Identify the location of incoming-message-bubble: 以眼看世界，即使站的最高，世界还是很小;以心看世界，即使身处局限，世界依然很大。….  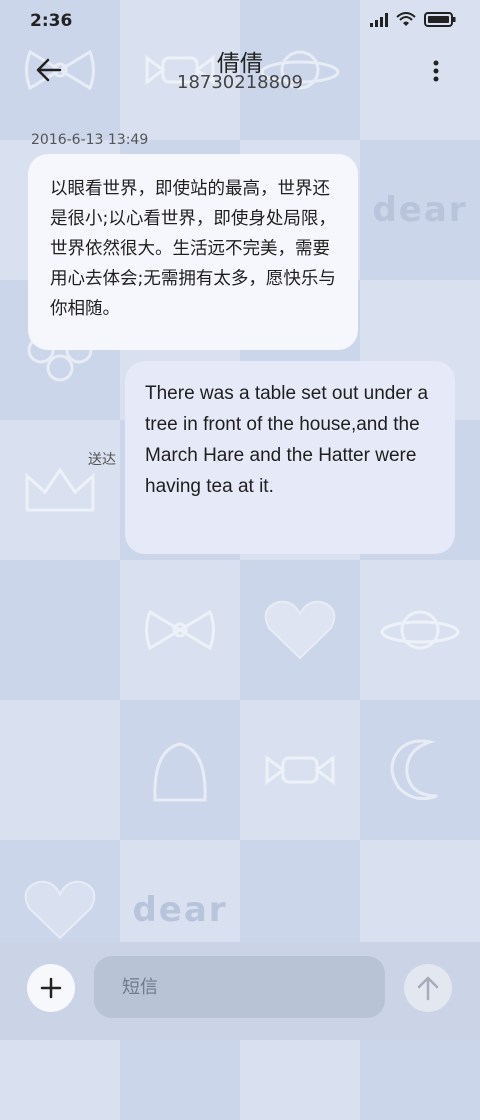
(193, 252).